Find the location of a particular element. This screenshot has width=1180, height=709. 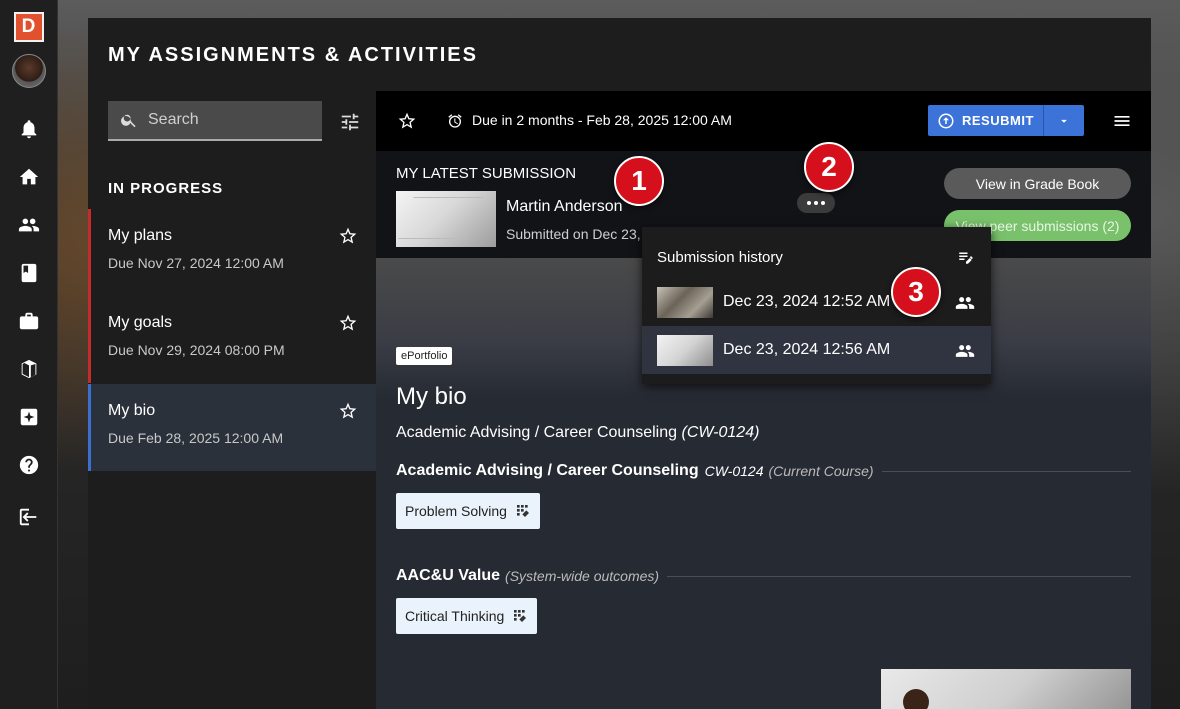

attachment-preview is located at coordinates (1006, 689).